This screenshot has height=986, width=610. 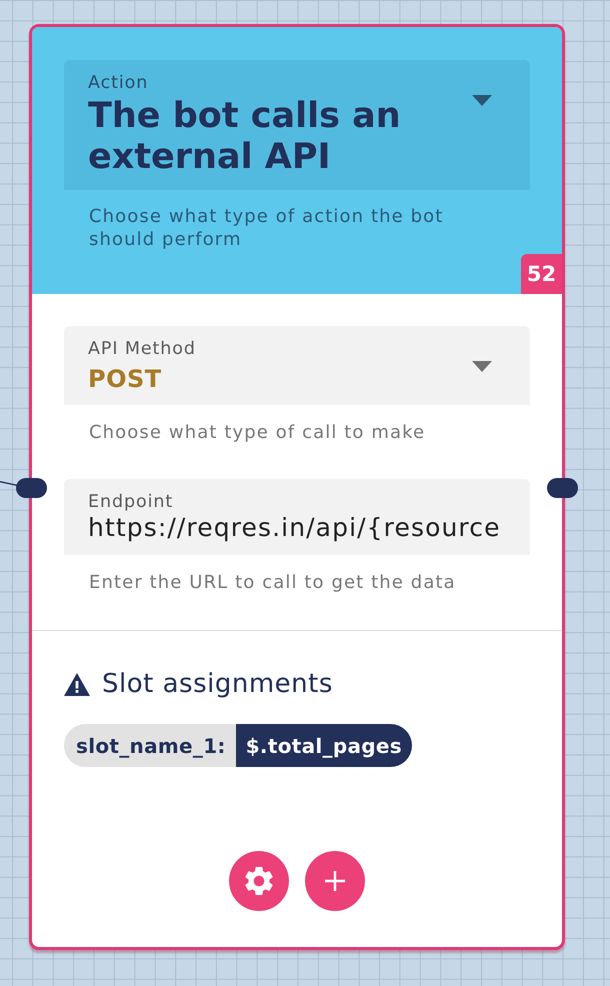 I want to click on field-label: Endpoint, so click(x=131, y=502).